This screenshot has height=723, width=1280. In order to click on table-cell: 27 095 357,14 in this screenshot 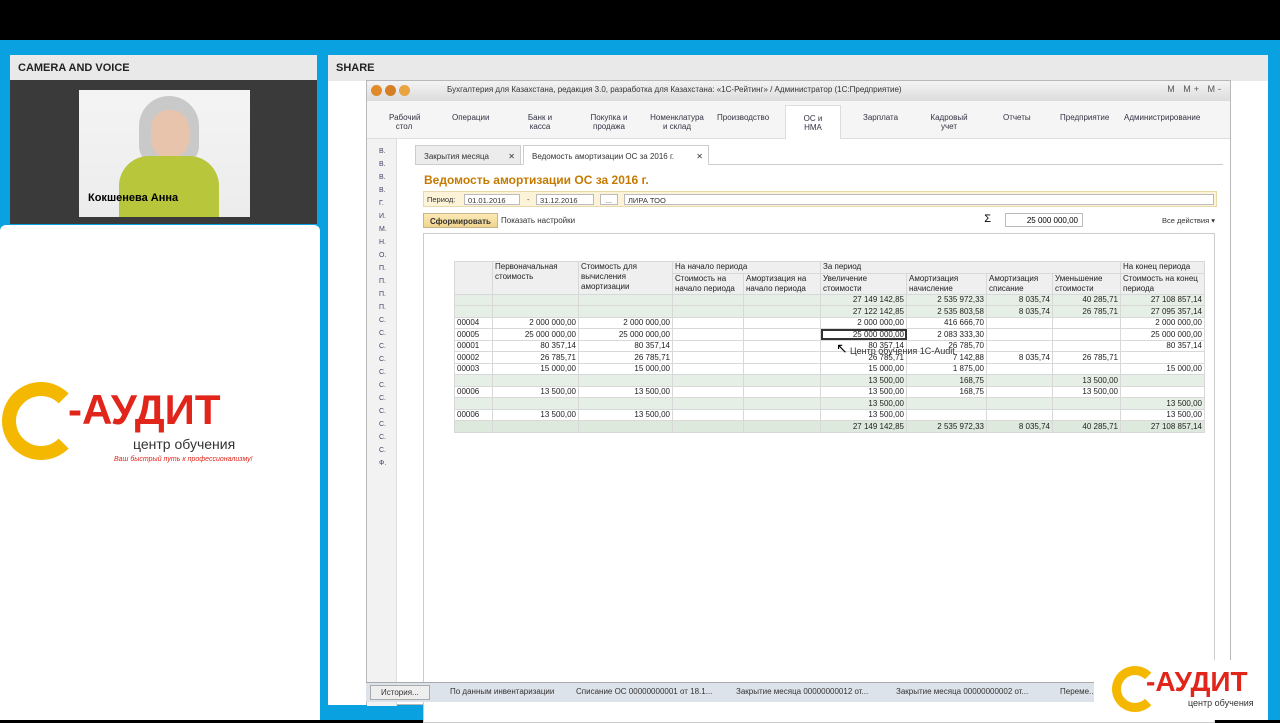, I will do `click(1162, 311)`.